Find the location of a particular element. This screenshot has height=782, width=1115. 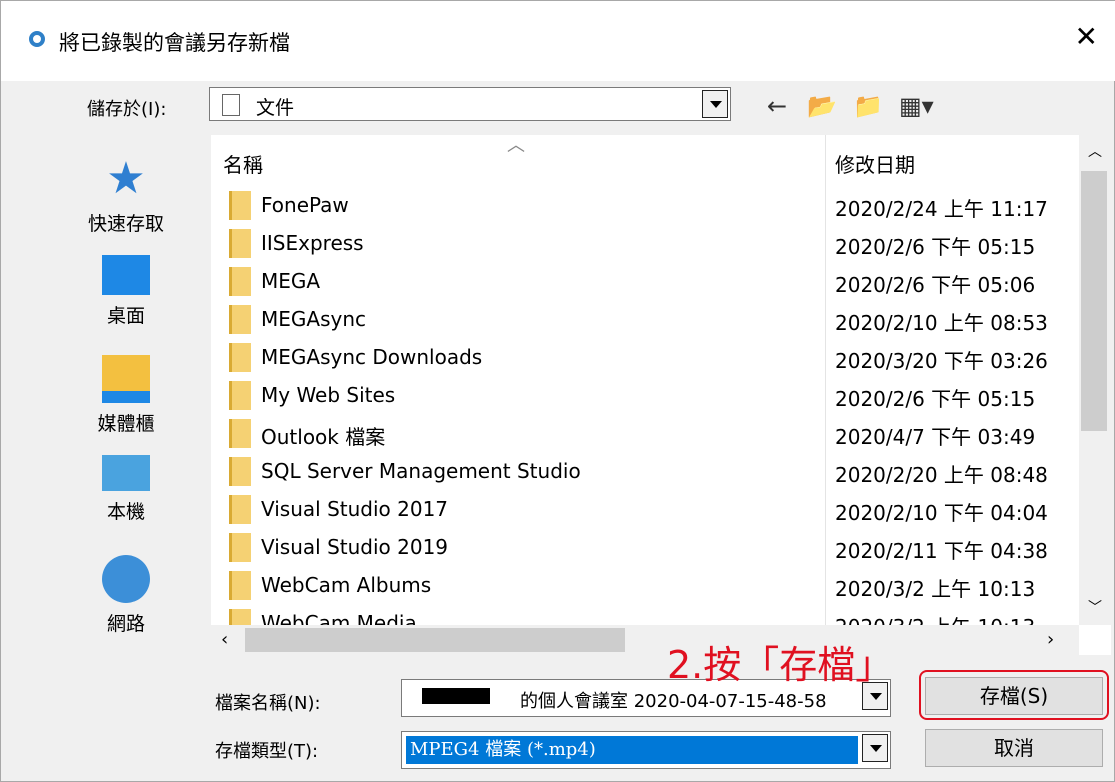

filetype-select: MPEG4 檔案 (*.mp4) is located at coordinates (646, 750).